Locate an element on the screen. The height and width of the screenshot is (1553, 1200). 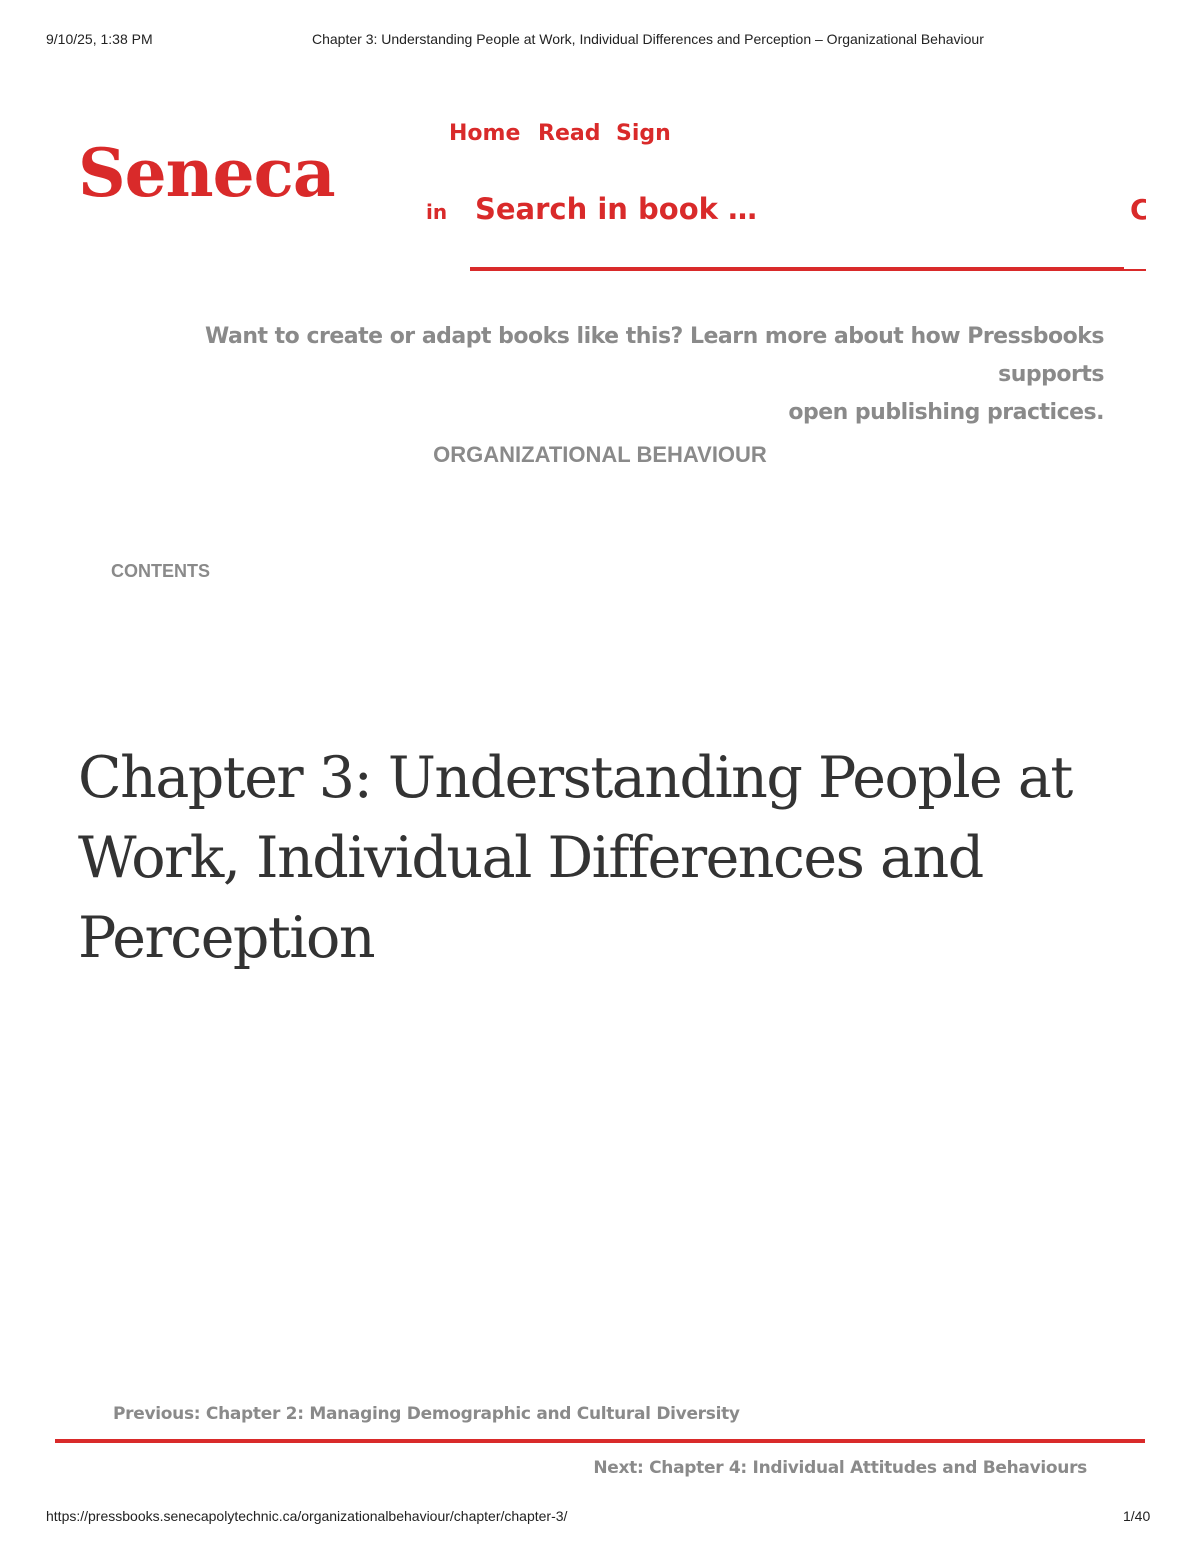
pagination-divider is located at coordinates (600, 1441).